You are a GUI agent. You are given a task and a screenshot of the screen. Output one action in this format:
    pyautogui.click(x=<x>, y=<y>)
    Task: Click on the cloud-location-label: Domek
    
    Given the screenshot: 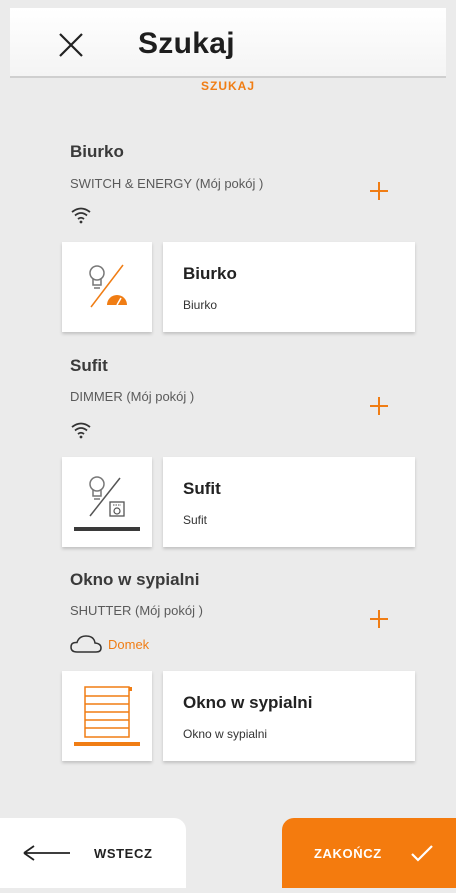 What is the action you would take?
    pyautogui.click(x=129, y=644)
    